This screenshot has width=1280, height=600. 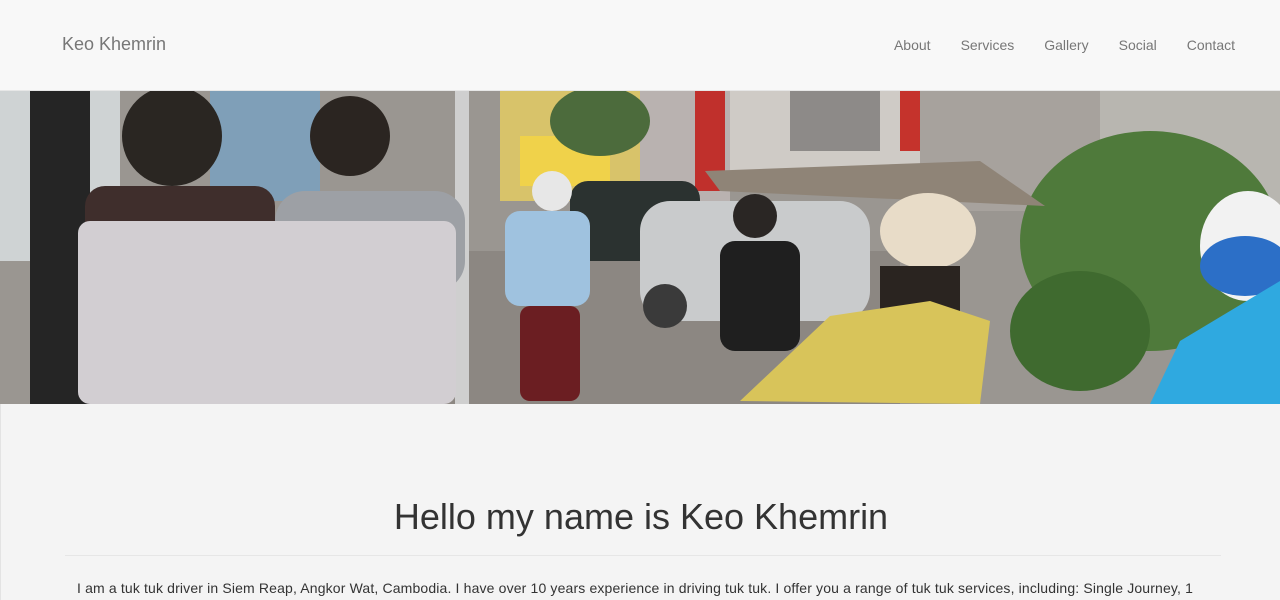 What do you see at coordinates (643, 555) in the screenshot?
I see `divider` at bounding box center [643, 555].